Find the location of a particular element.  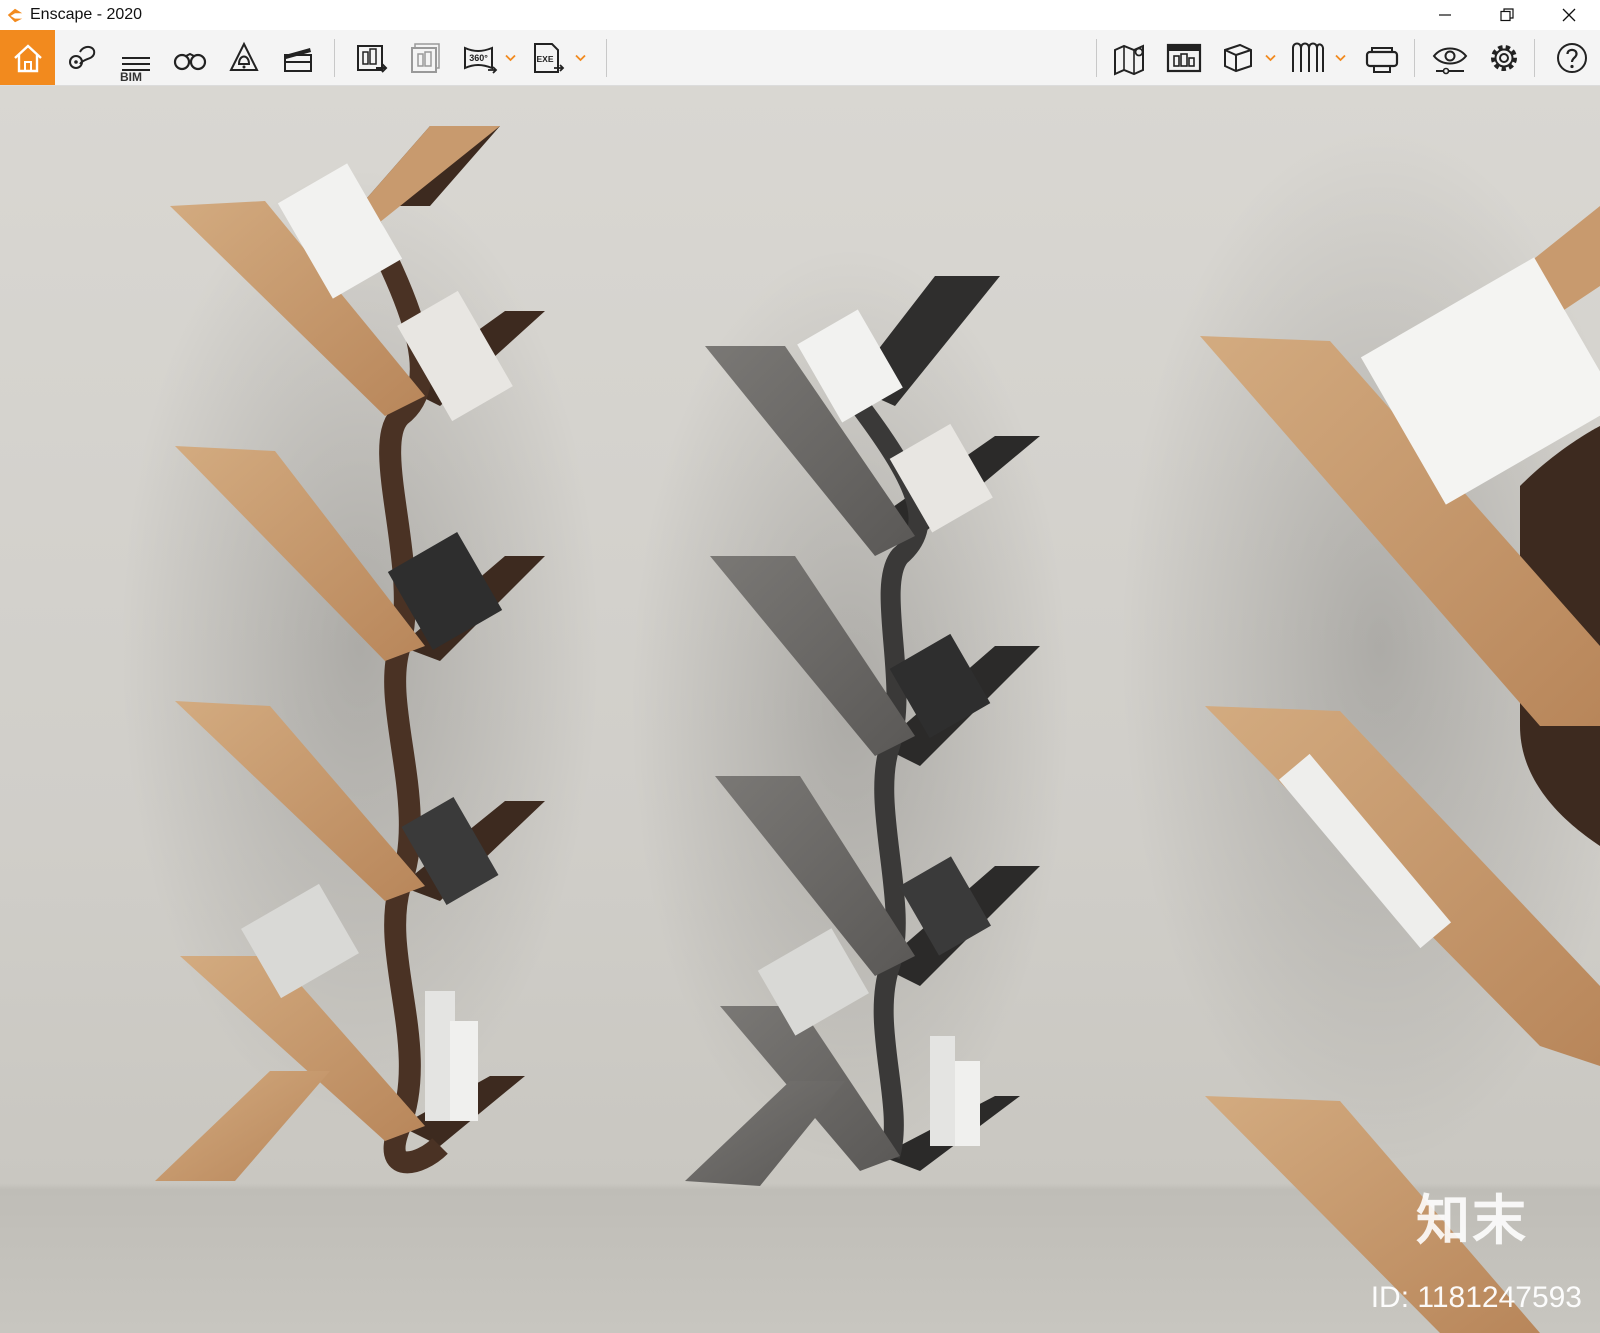

binoculars-icon is located at coordinates (190, 61).